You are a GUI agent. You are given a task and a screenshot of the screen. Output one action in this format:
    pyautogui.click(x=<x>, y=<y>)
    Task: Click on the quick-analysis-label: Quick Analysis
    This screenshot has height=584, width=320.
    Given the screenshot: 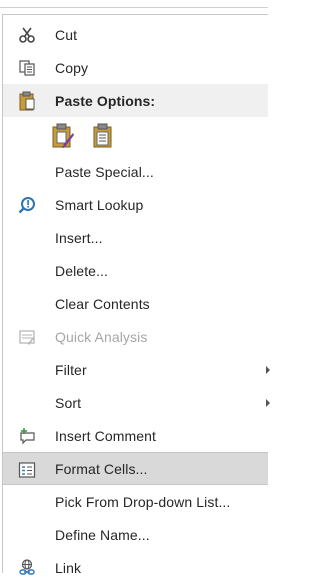 What is the action you would take?
    pyautogui.click(x=101, y=336)
    